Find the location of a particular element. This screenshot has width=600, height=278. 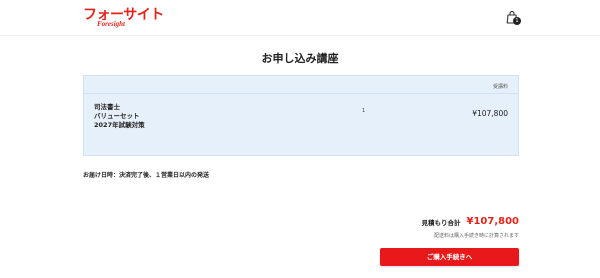

page-title: お申し込み講座 is located at coordinates (300, 58).